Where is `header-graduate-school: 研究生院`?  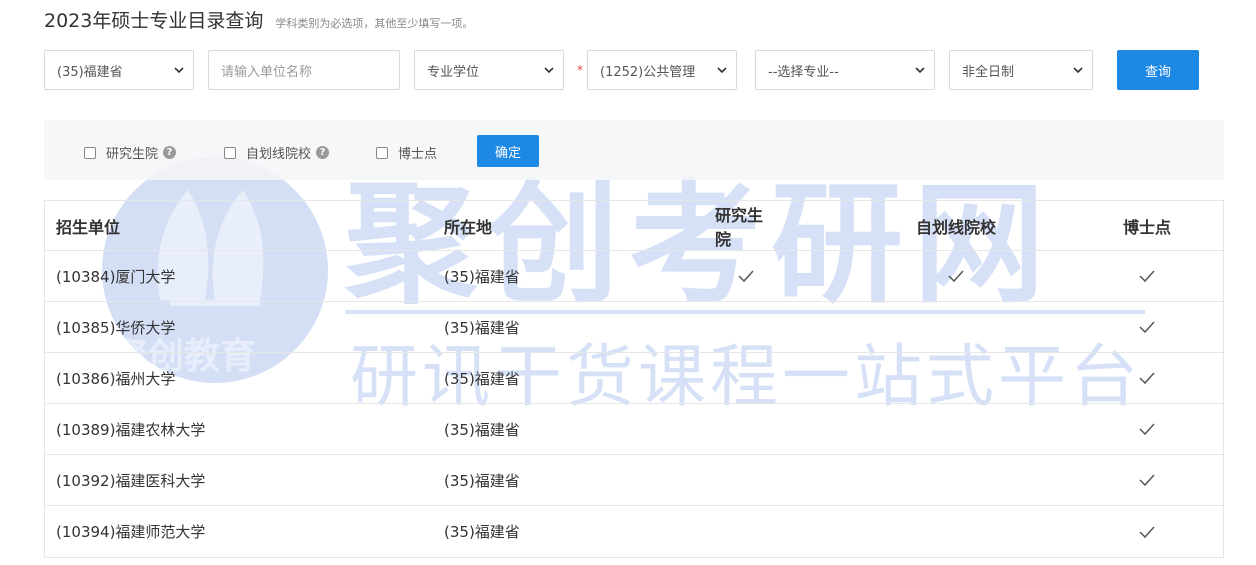
header-graduate-school: 研究生院 is located at coordinates (739, 227).